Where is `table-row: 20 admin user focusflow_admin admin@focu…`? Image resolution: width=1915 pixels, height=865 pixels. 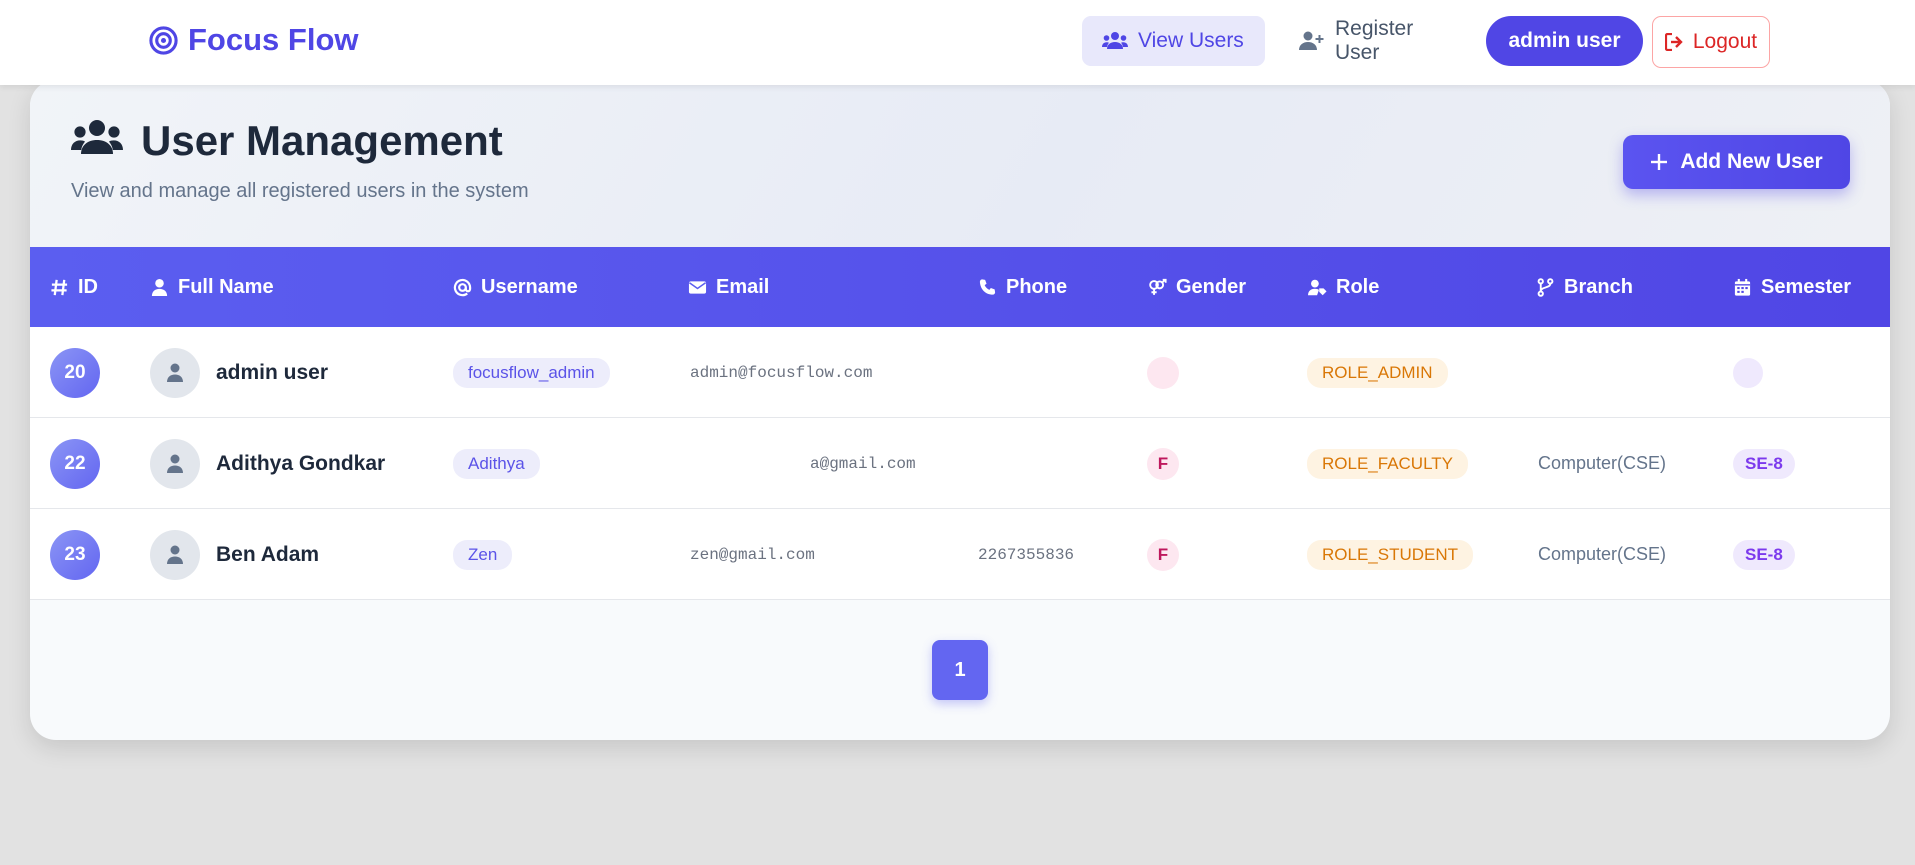 table-row: 20 admin user focusflow_admin admin@focu… is located at coordinates (960, 372).